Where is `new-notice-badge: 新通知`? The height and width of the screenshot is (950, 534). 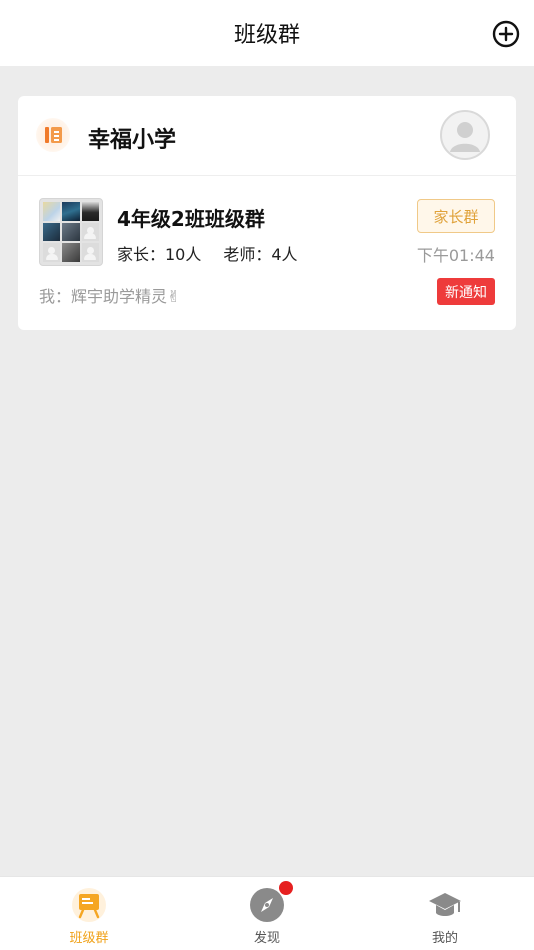 new-notice-badge: 新通知 is located at coordinates (466, 291).